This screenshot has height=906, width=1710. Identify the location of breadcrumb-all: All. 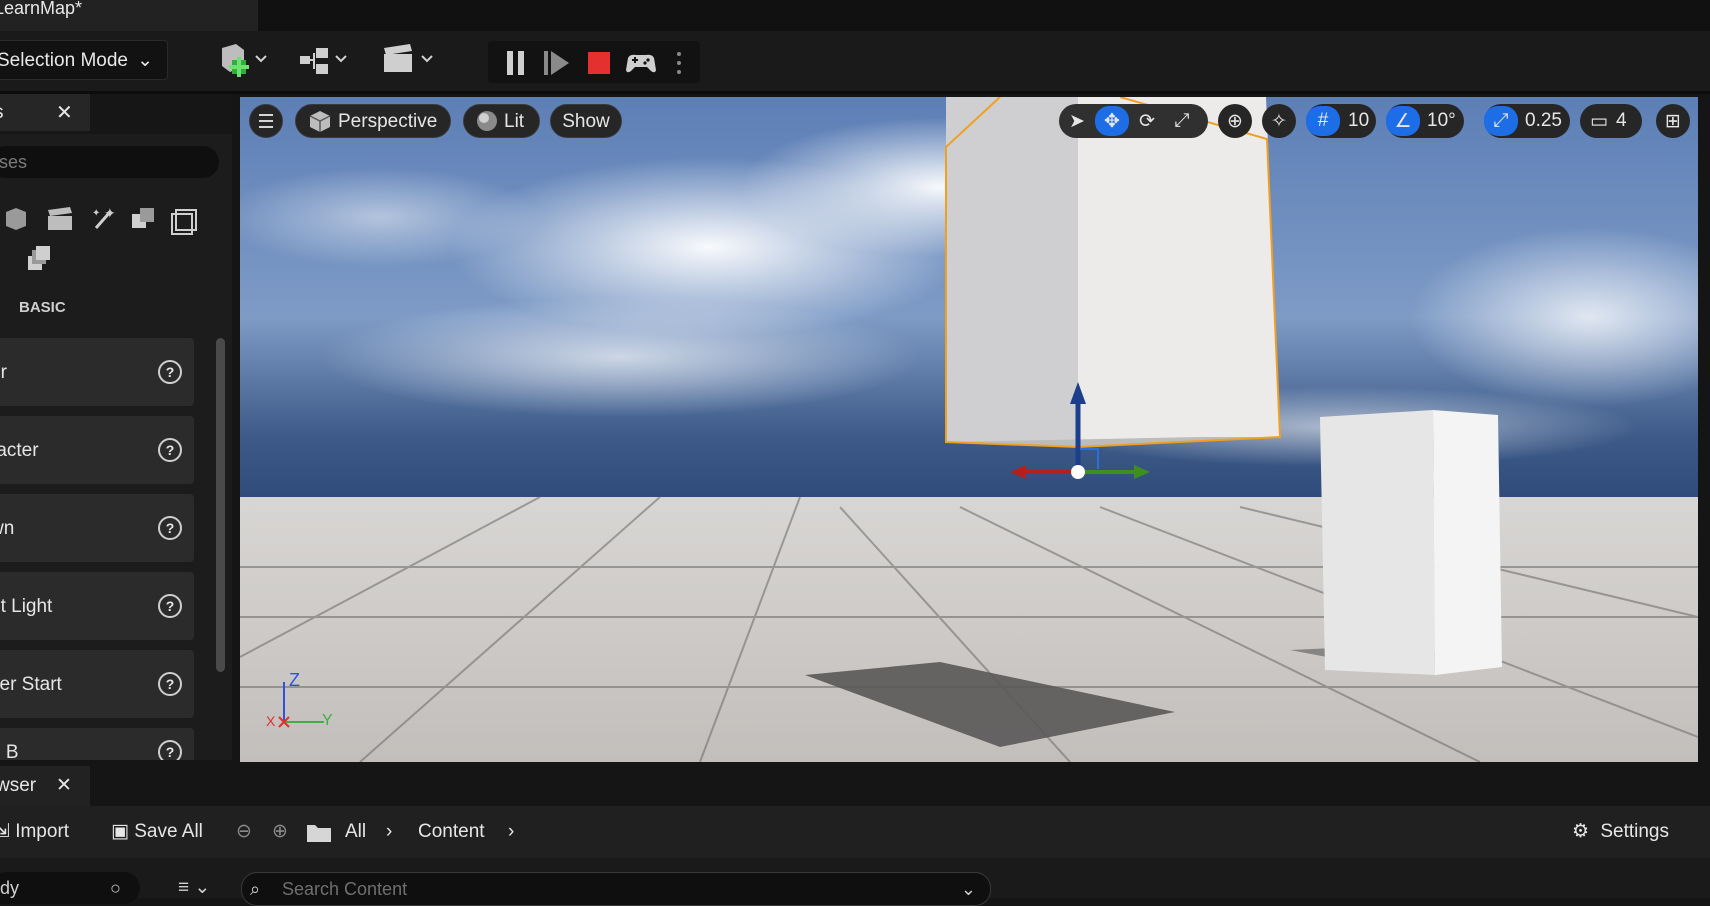
(355, 832).